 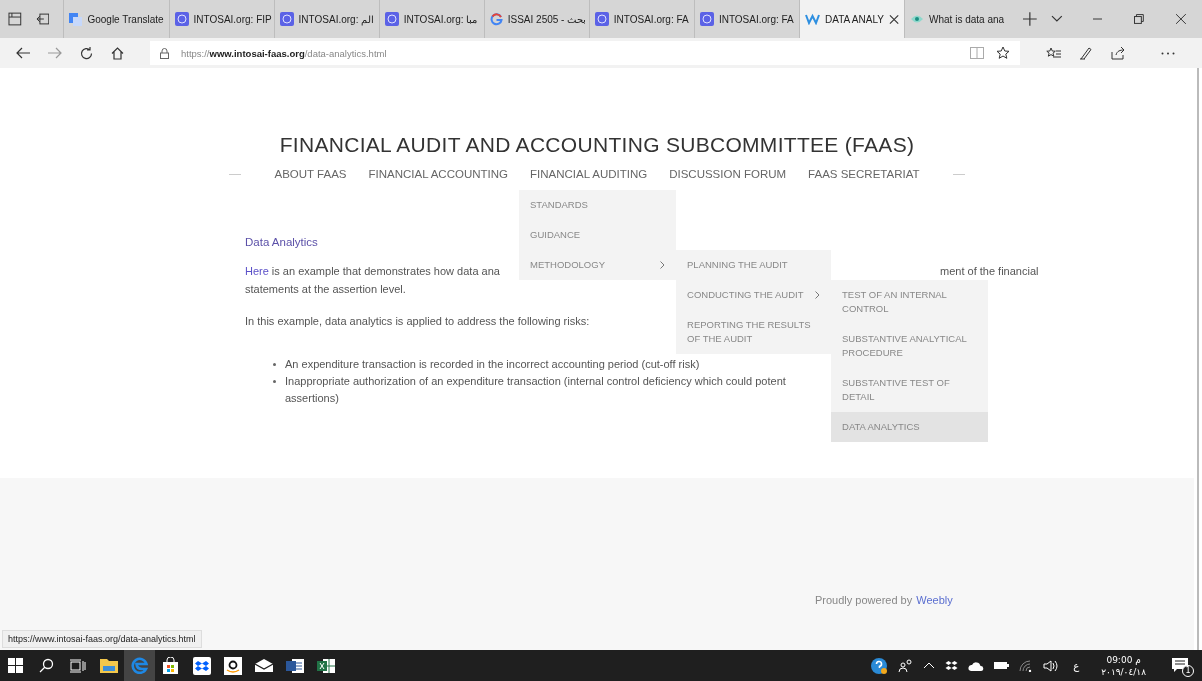 What do you see at coordinates (967, 19) in the screenshot?
I see `tab-title: What is data ana` at bounding box center [967, 19].